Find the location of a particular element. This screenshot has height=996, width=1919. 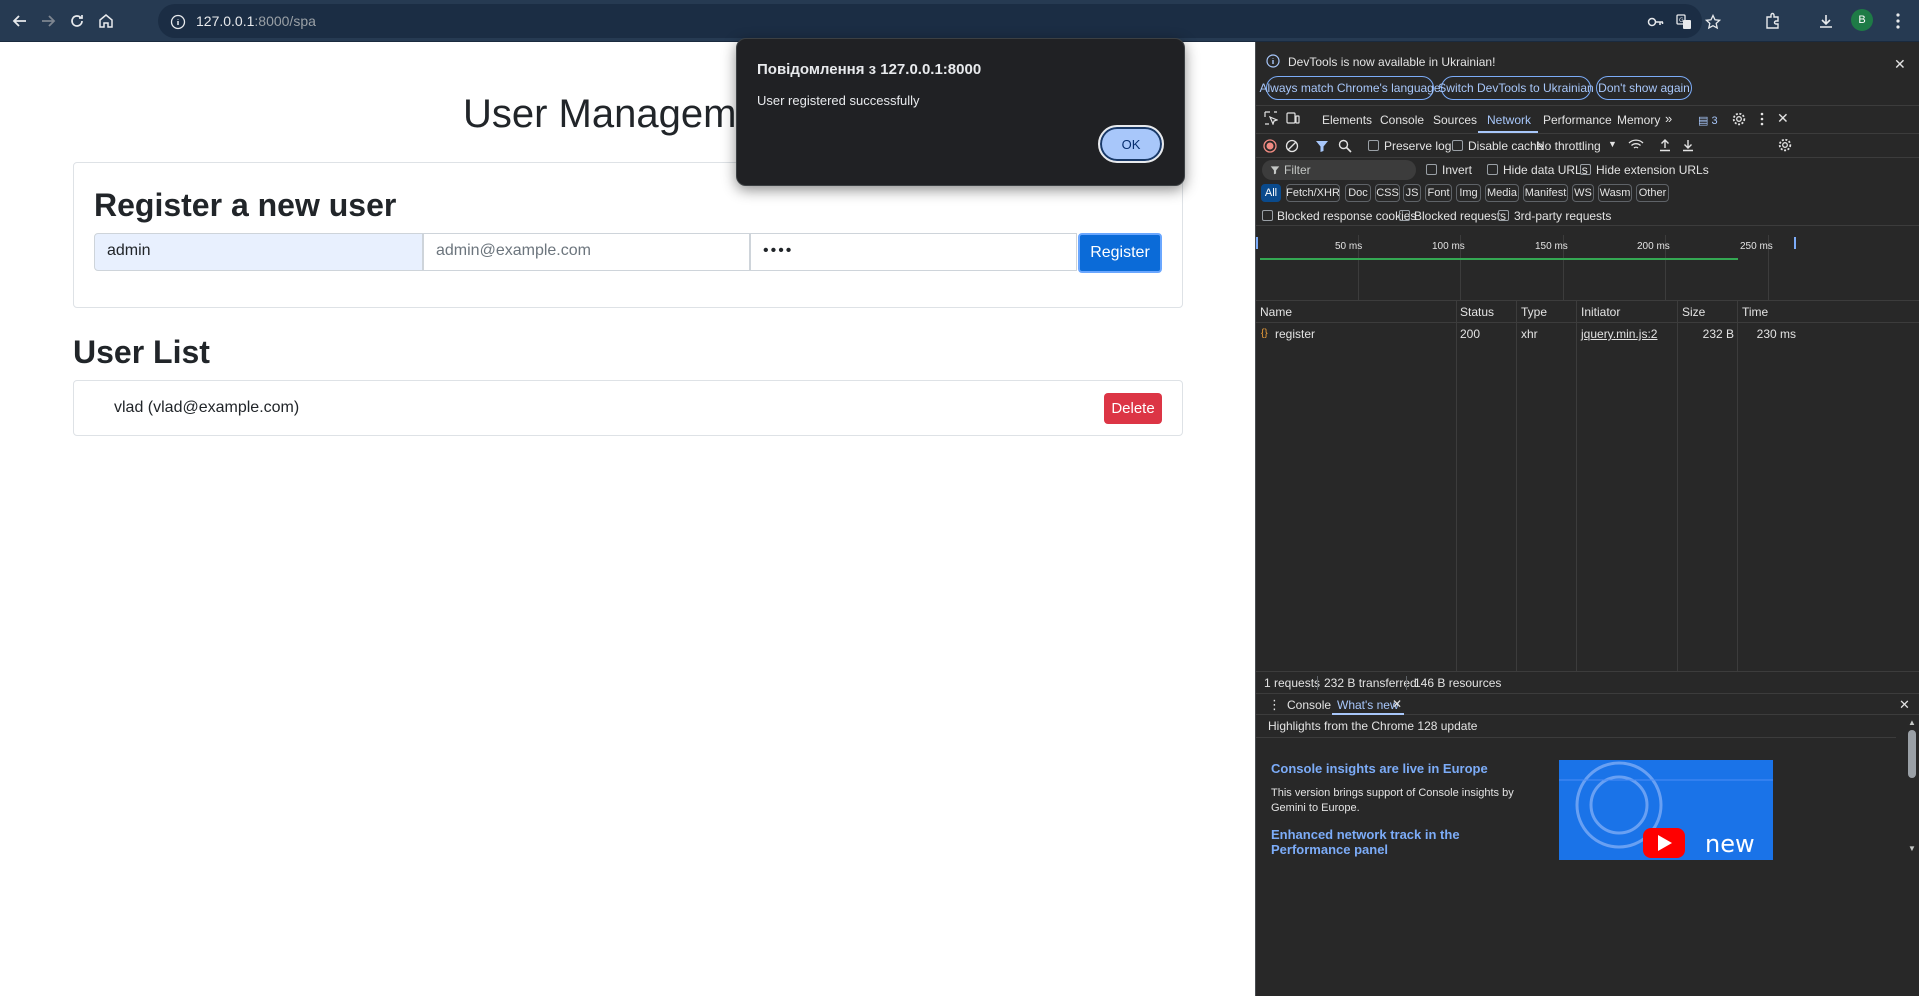

more-menu-icon is located at coordinates (1898, 21).